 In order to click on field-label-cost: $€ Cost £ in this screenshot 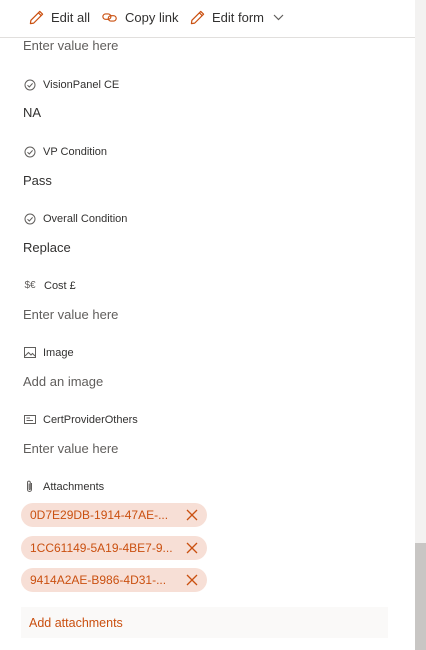, I will do `click(49, 285)`.